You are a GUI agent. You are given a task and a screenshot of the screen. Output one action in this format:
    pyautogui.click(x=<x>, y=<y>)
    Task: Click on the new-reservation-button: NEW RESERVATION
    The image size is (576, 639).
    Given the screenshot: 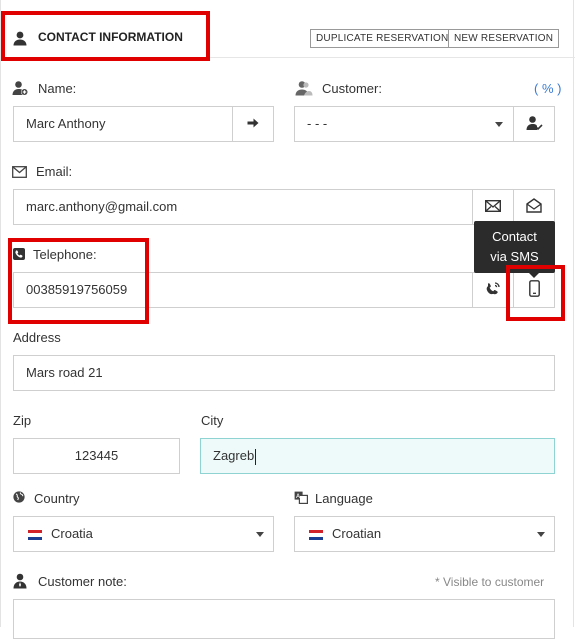 What is the action you would take?
    pyautogui.click(x=504, y=38)
    